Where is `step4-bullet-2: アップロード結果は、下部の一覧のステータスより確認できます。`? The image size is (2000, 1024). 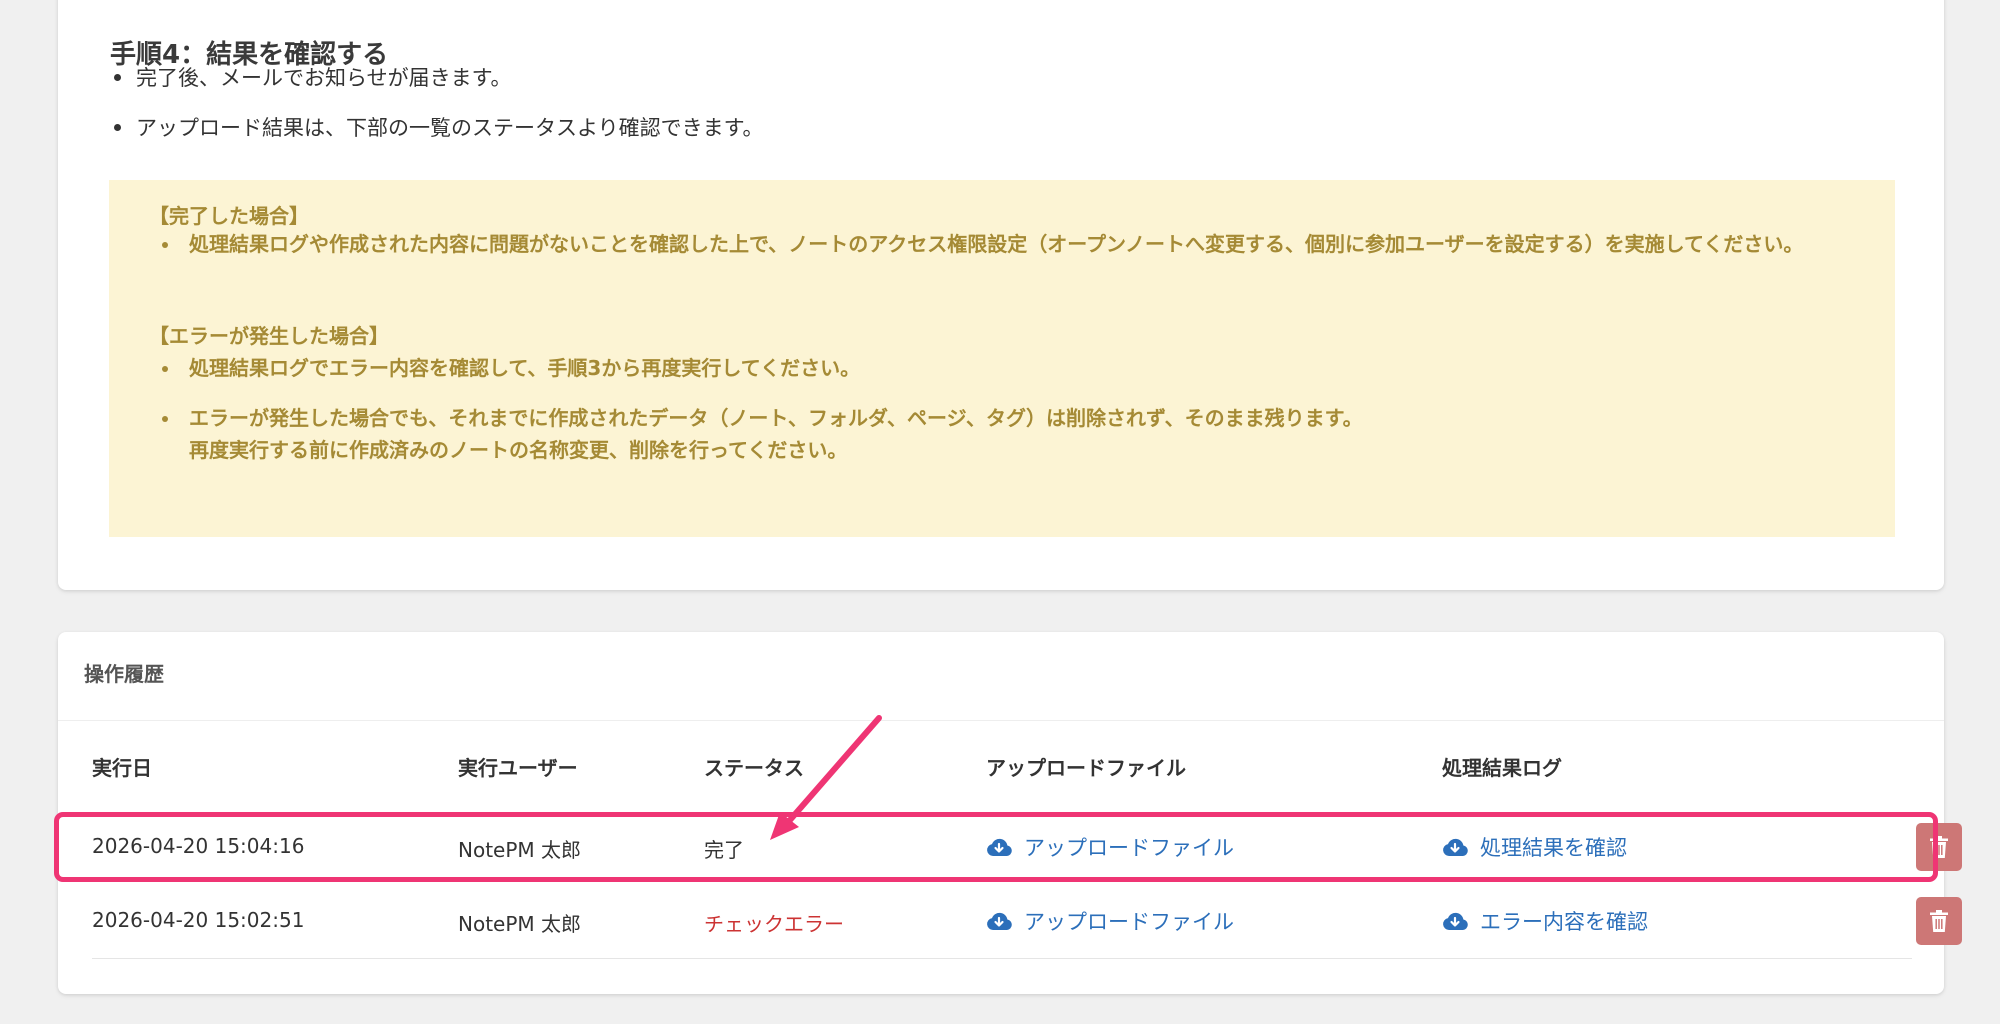
step4-bullet-2: アップロード結果は、下部の一覧のステータスより確認できます。 is located at coordinates (438, 127).